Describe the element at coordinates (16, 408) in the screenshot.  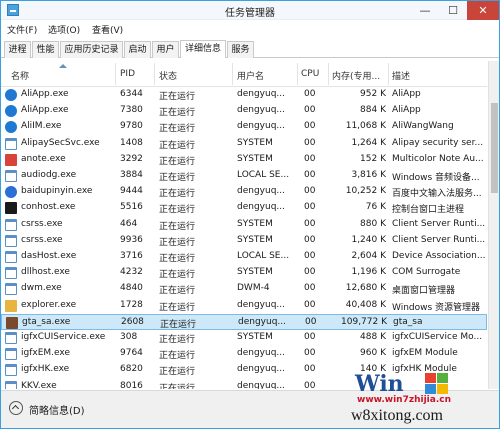
I see `collapse-details-icon` at that location.